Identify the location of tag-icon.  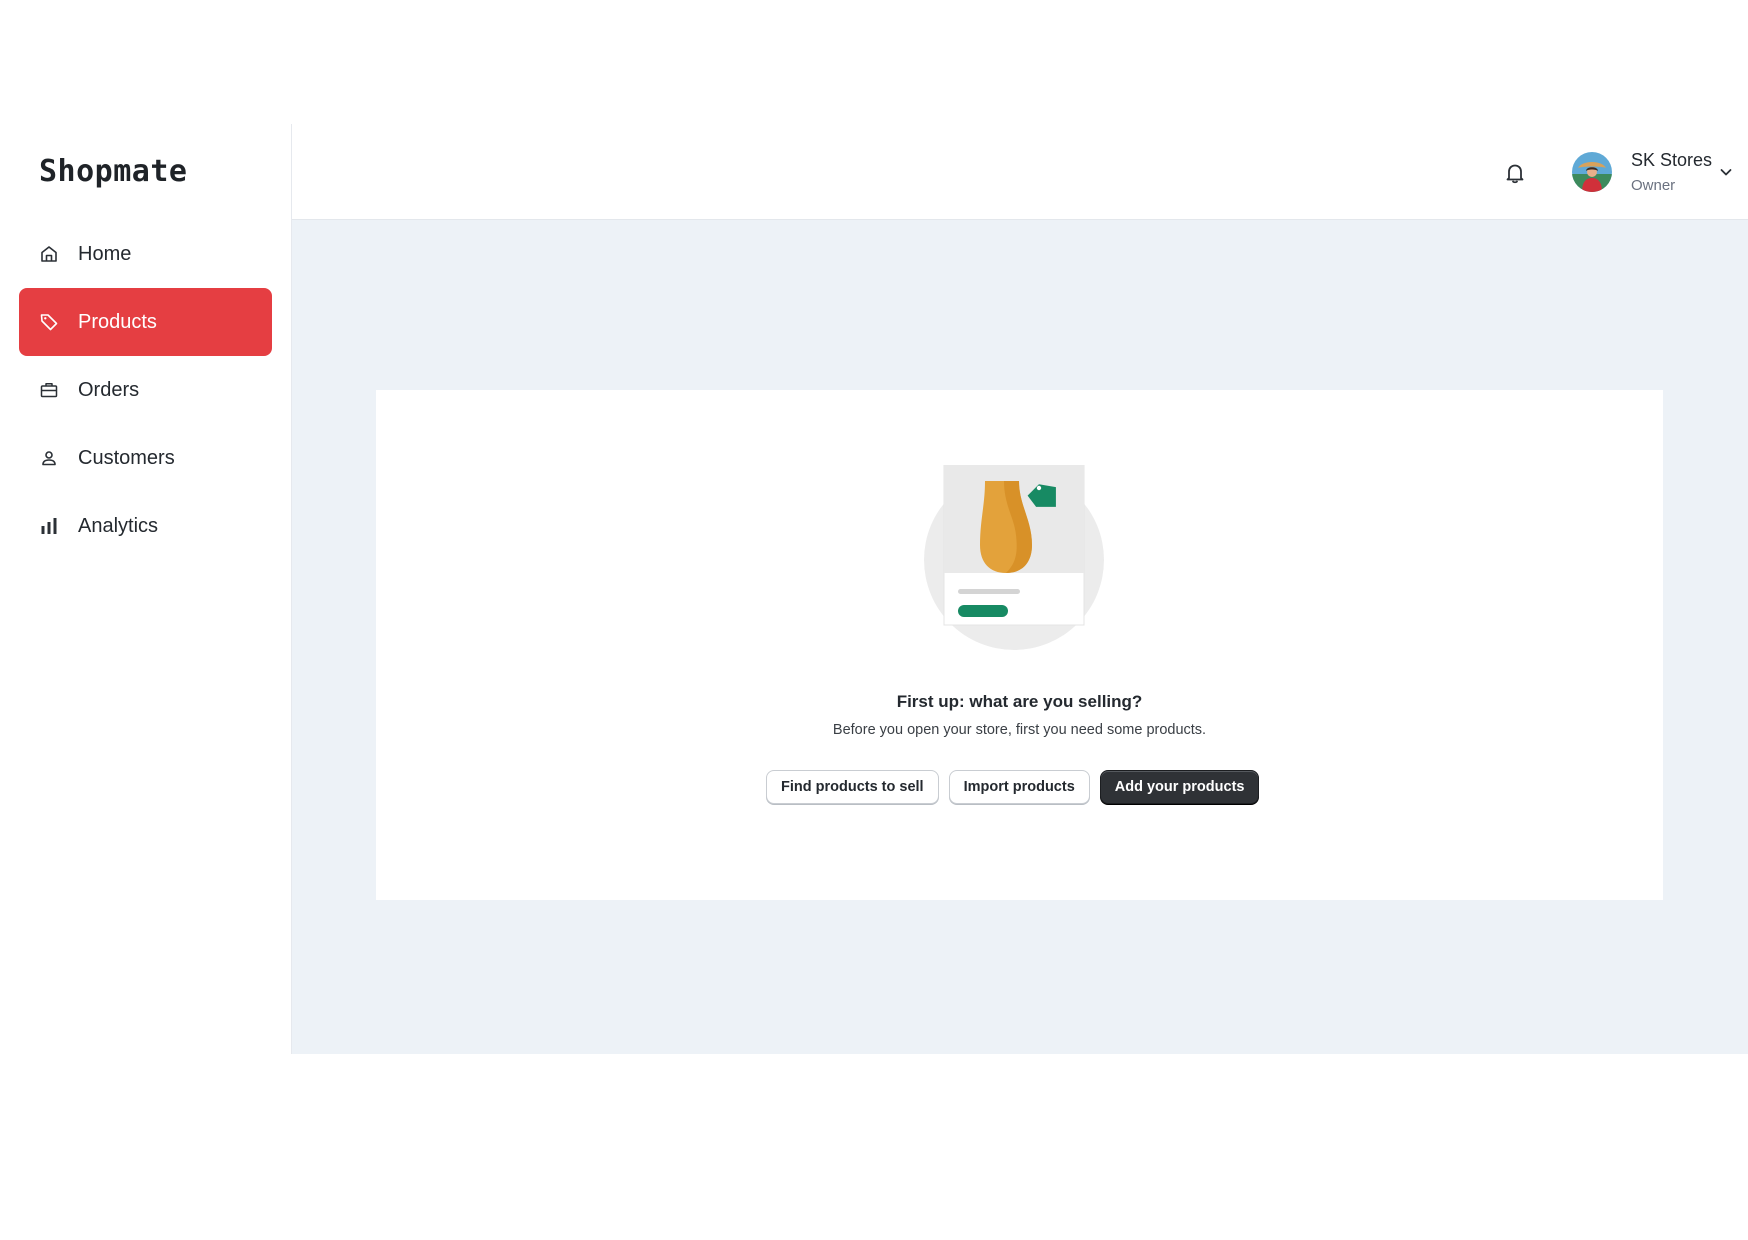
(49, 322).